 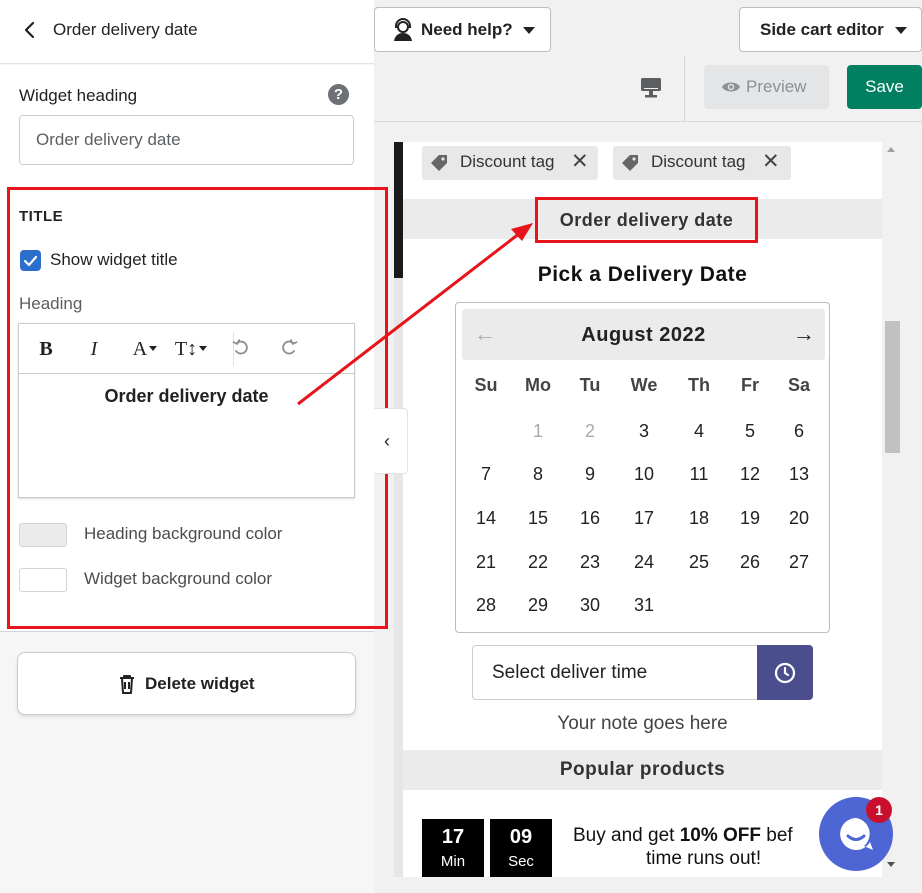 I want to click on arrow-right-icon: →, so click(x=804, y=334).